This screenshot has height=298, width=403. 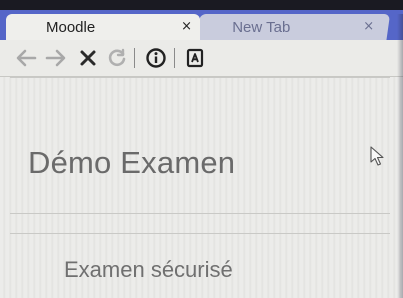 What do you see at coordinates (148, 270) in the screenshot?
I see `section-title: Examen sécurisé` at bounding box center [148, 270].